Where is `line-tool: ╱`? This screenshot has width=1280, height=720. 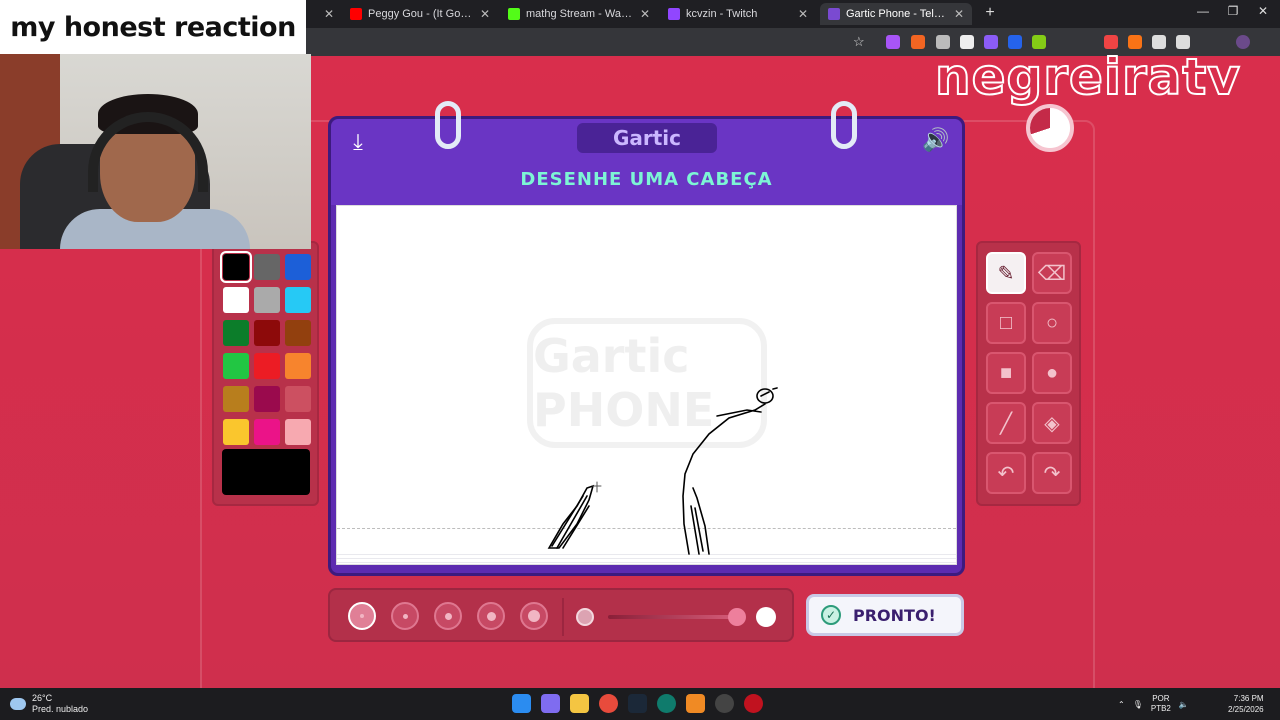 line-tool: ╱ is located at coordinates (1006, 423).